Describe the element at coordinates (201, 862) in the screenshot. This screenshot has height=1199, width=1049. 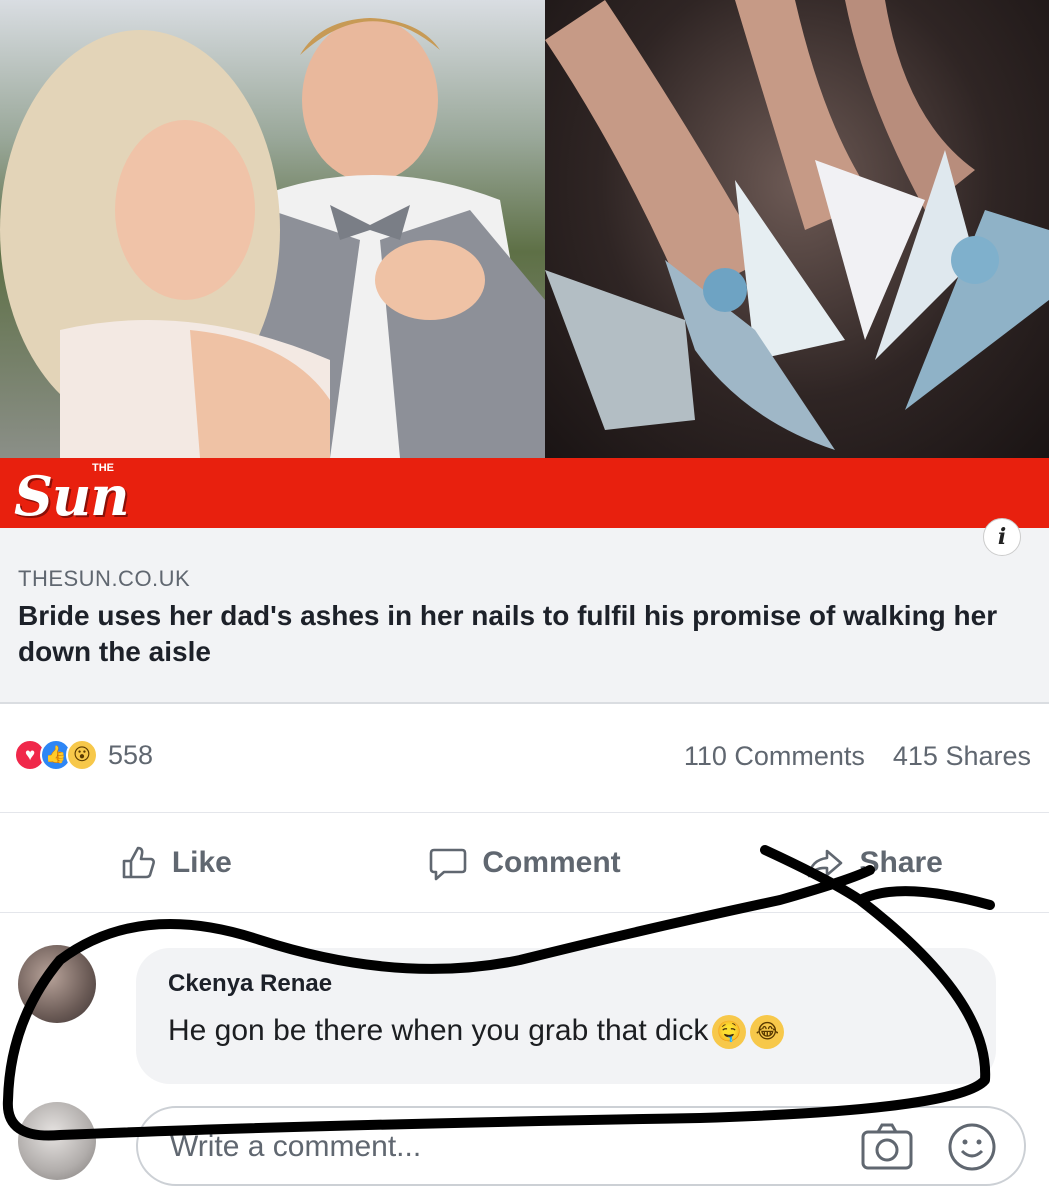
I see `like-label: Like` at that location.